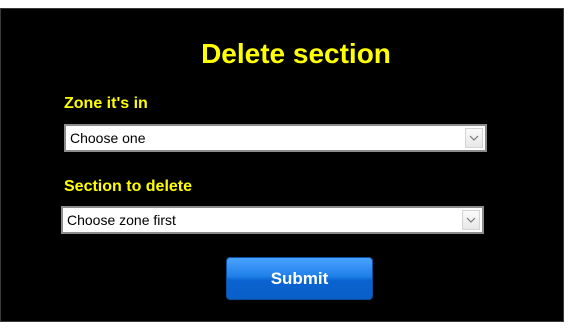  I want to click on section-select: Choose zone first, so click(272, 220).